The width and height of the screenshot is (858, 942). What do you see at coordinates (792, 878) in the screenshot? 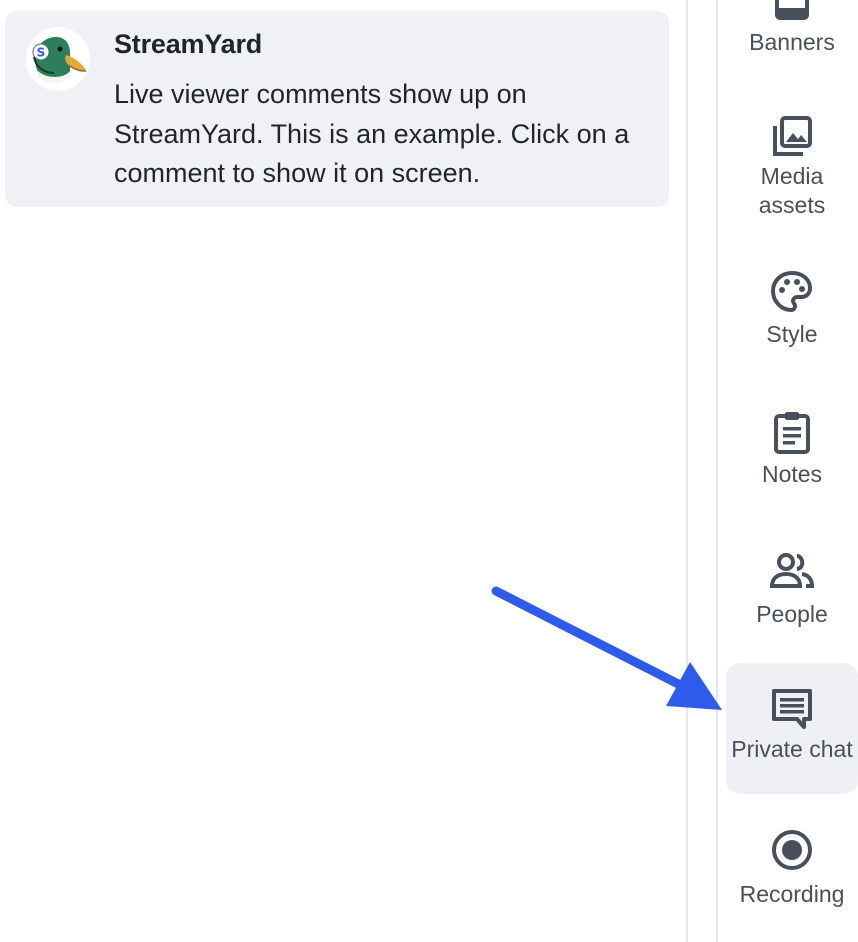
I see `sidebar-item-recording: Recording` at bounding box center [792, 878].